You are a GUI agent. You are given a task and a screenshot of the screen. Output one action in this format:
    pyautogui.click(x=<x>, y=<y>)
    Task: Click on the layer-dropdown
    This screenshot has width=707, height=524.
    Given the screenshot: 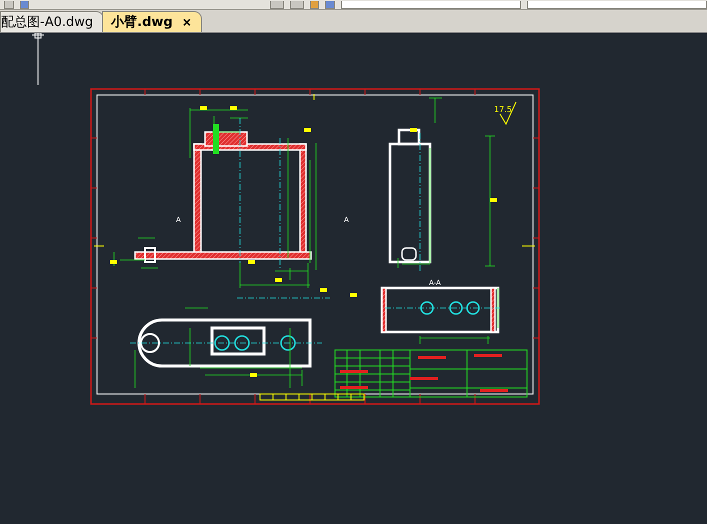 What is the action you would take?
    pyautogui.click(x=431, y=5)
    